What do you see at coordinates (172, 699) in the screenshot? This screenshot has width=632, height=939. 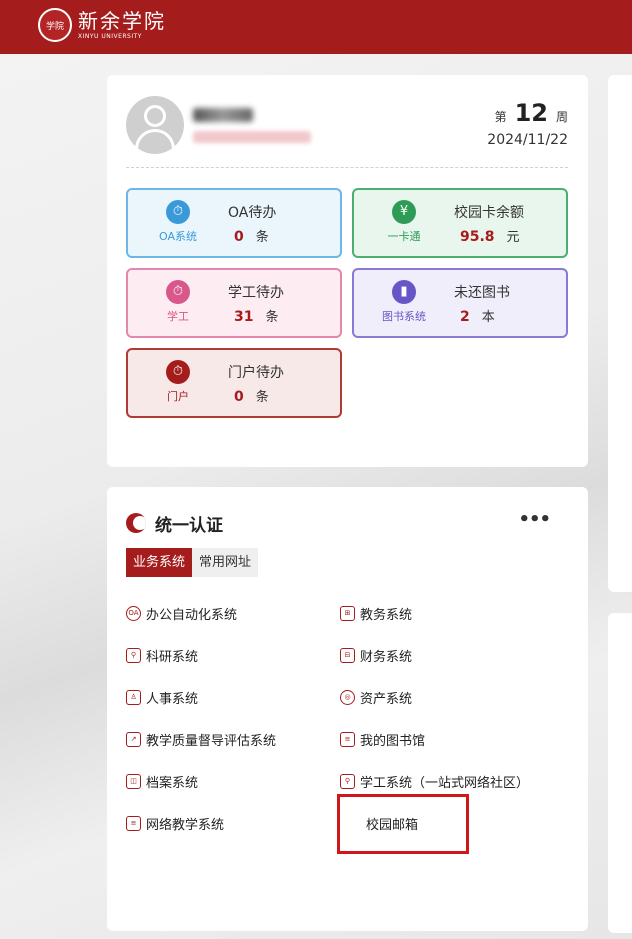 I see `system-link-label: 人事系统` at bounding box center [172, 699].